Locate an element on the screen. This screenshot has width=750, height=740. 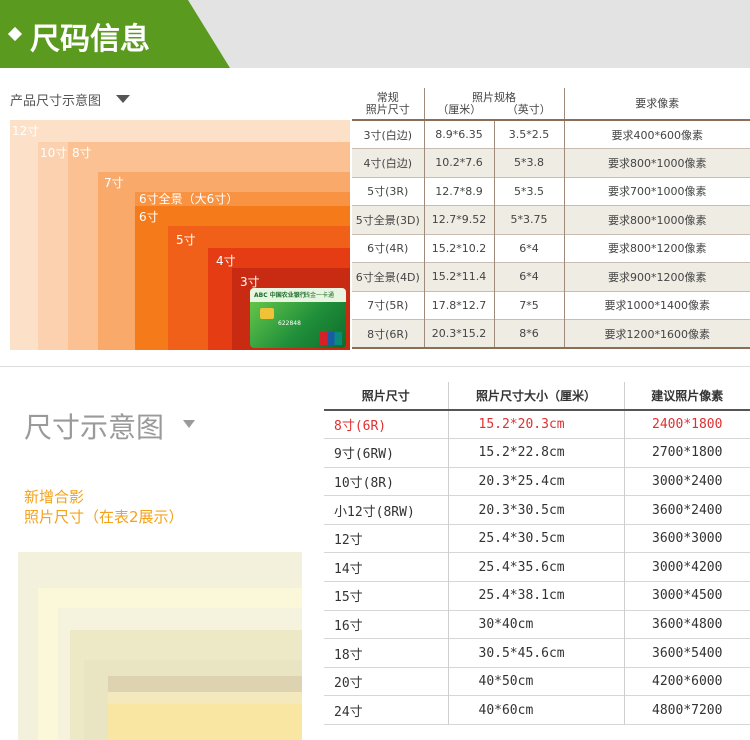
table-cell: 3600*3000 is located at coordinates (687, 539).